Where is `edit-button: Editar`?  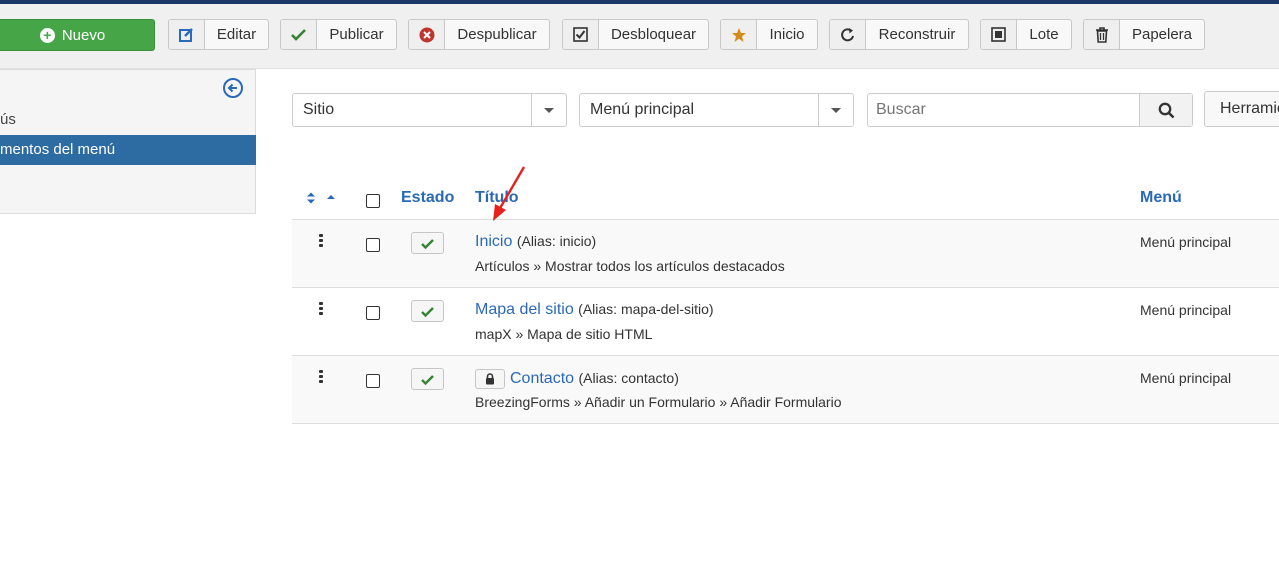 edit-button: Editar is located at coordinates (218, 34).